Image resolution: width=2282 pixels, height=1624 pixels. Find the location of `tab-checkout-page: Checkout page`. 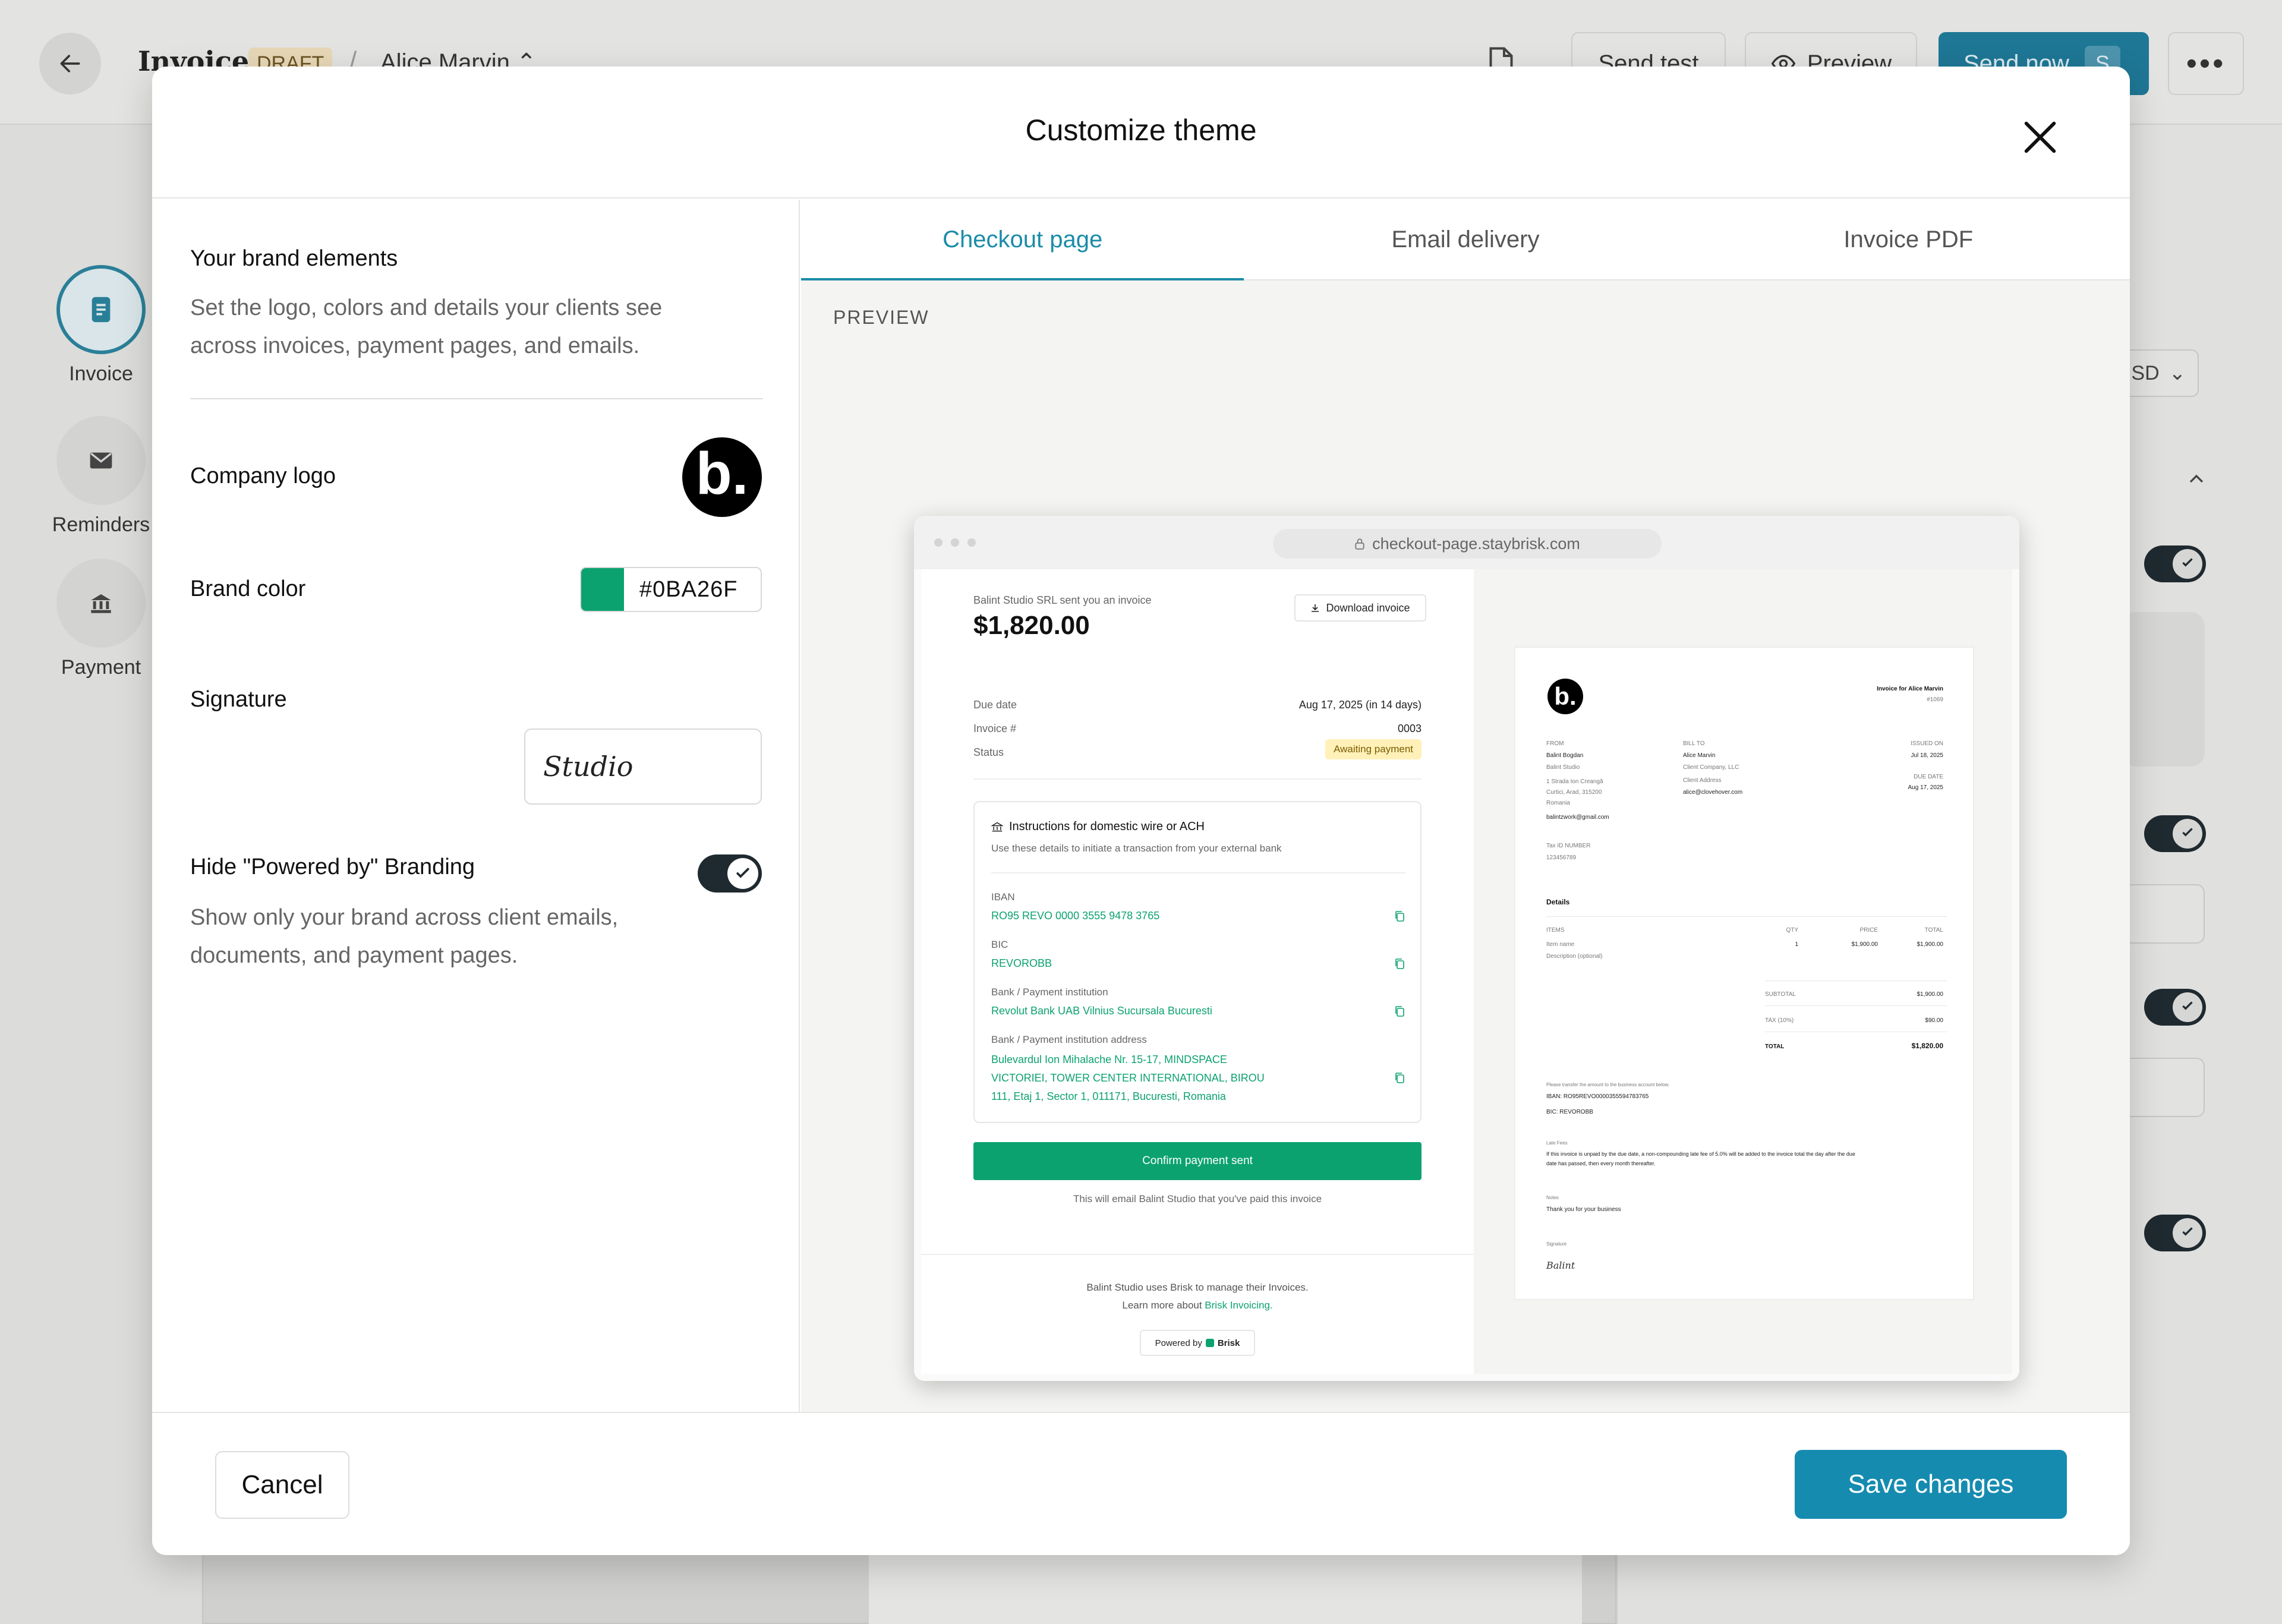

tab-checkout-page: Checkout page is located at coordinates (1022, 240).